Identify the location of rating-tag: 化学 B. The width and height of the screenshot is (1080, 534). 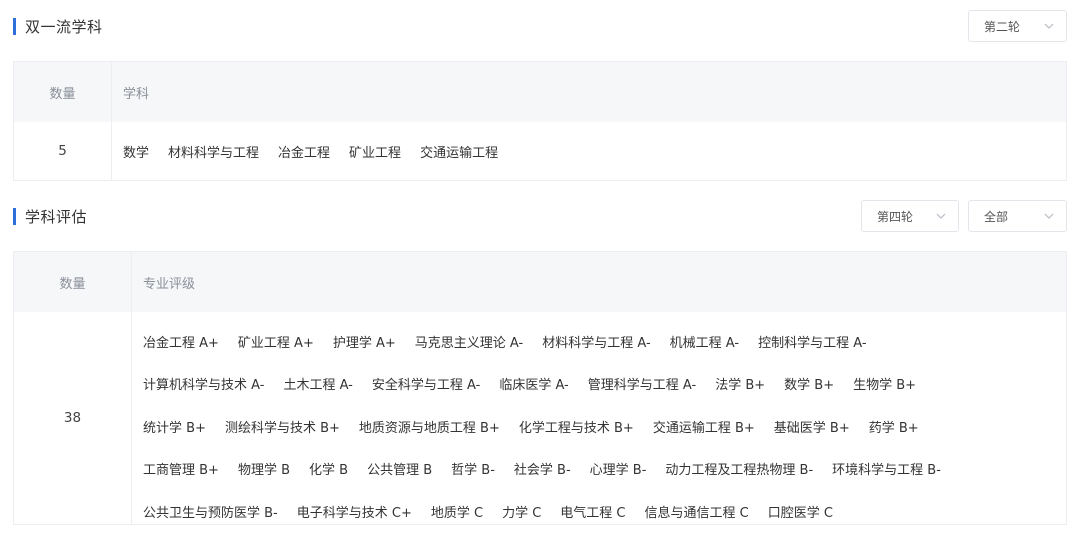
(329, 471).